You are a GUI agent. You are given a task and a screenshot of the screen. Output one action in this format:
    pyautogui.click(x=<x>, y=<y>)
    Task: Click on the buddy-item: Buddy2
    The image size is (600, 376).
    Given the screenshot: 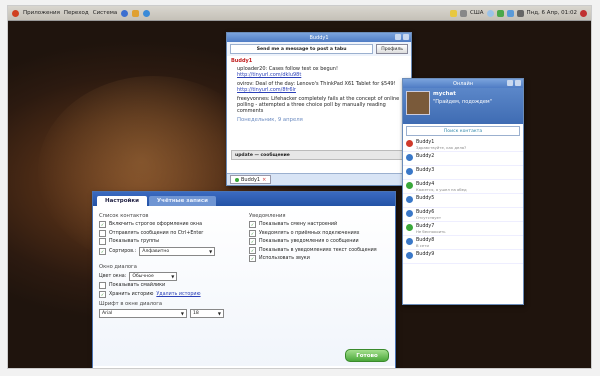 What is the action you would take?
    pyautogui.click(x=463, y=159)
    